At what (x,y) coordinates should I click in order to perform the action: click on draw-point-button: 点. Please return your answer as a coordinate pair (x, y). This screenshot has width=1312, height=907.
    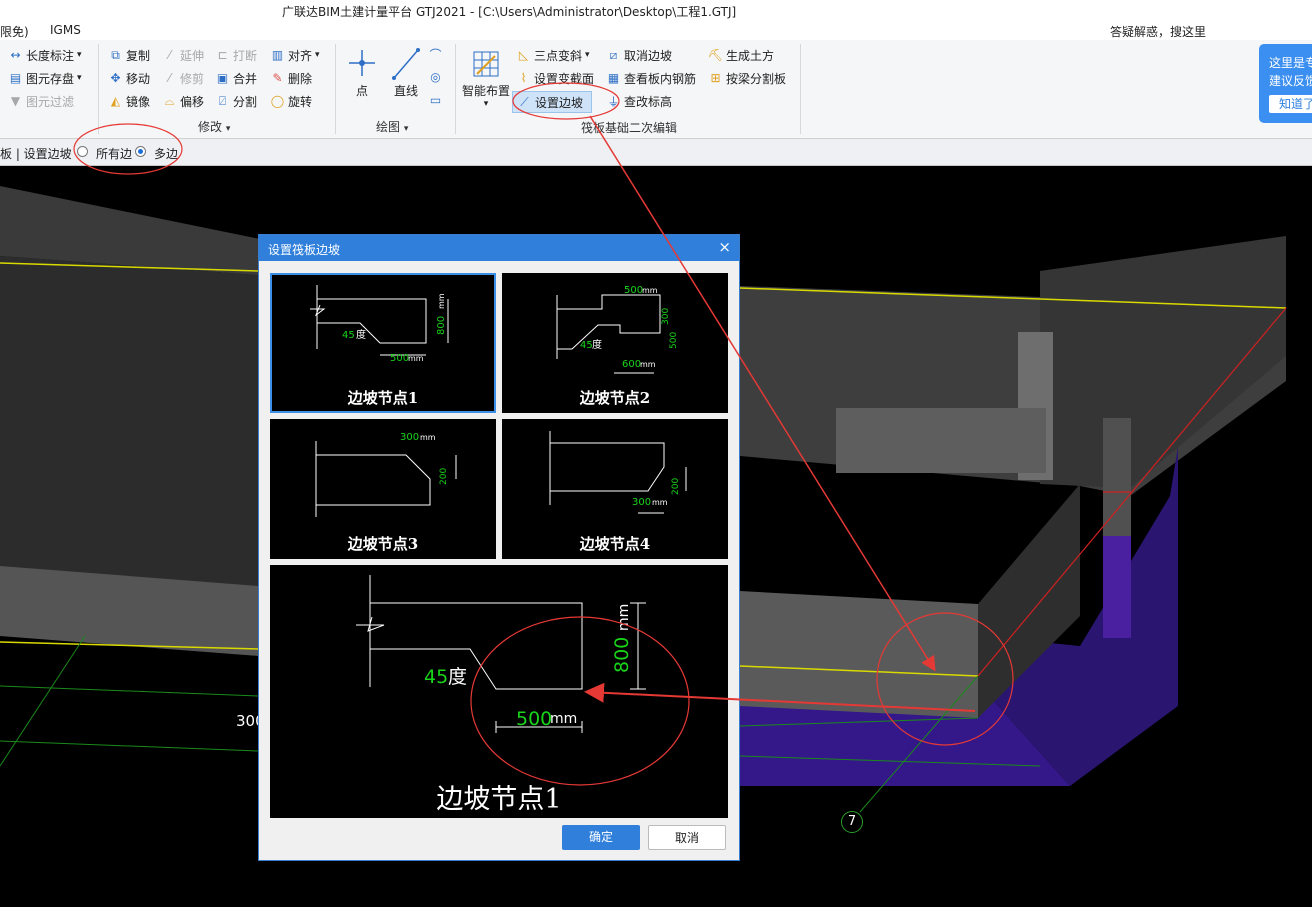
    Looking at the image, I should click on (362, 72).